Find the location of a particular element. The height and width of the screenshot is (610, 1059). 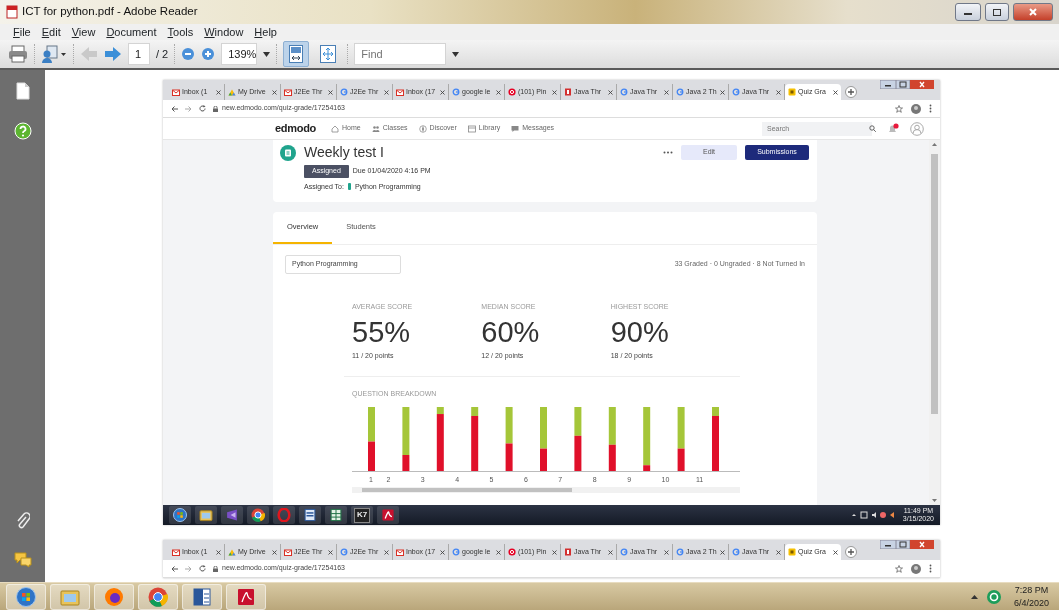

box-icon is located at coordinates (471, 128).